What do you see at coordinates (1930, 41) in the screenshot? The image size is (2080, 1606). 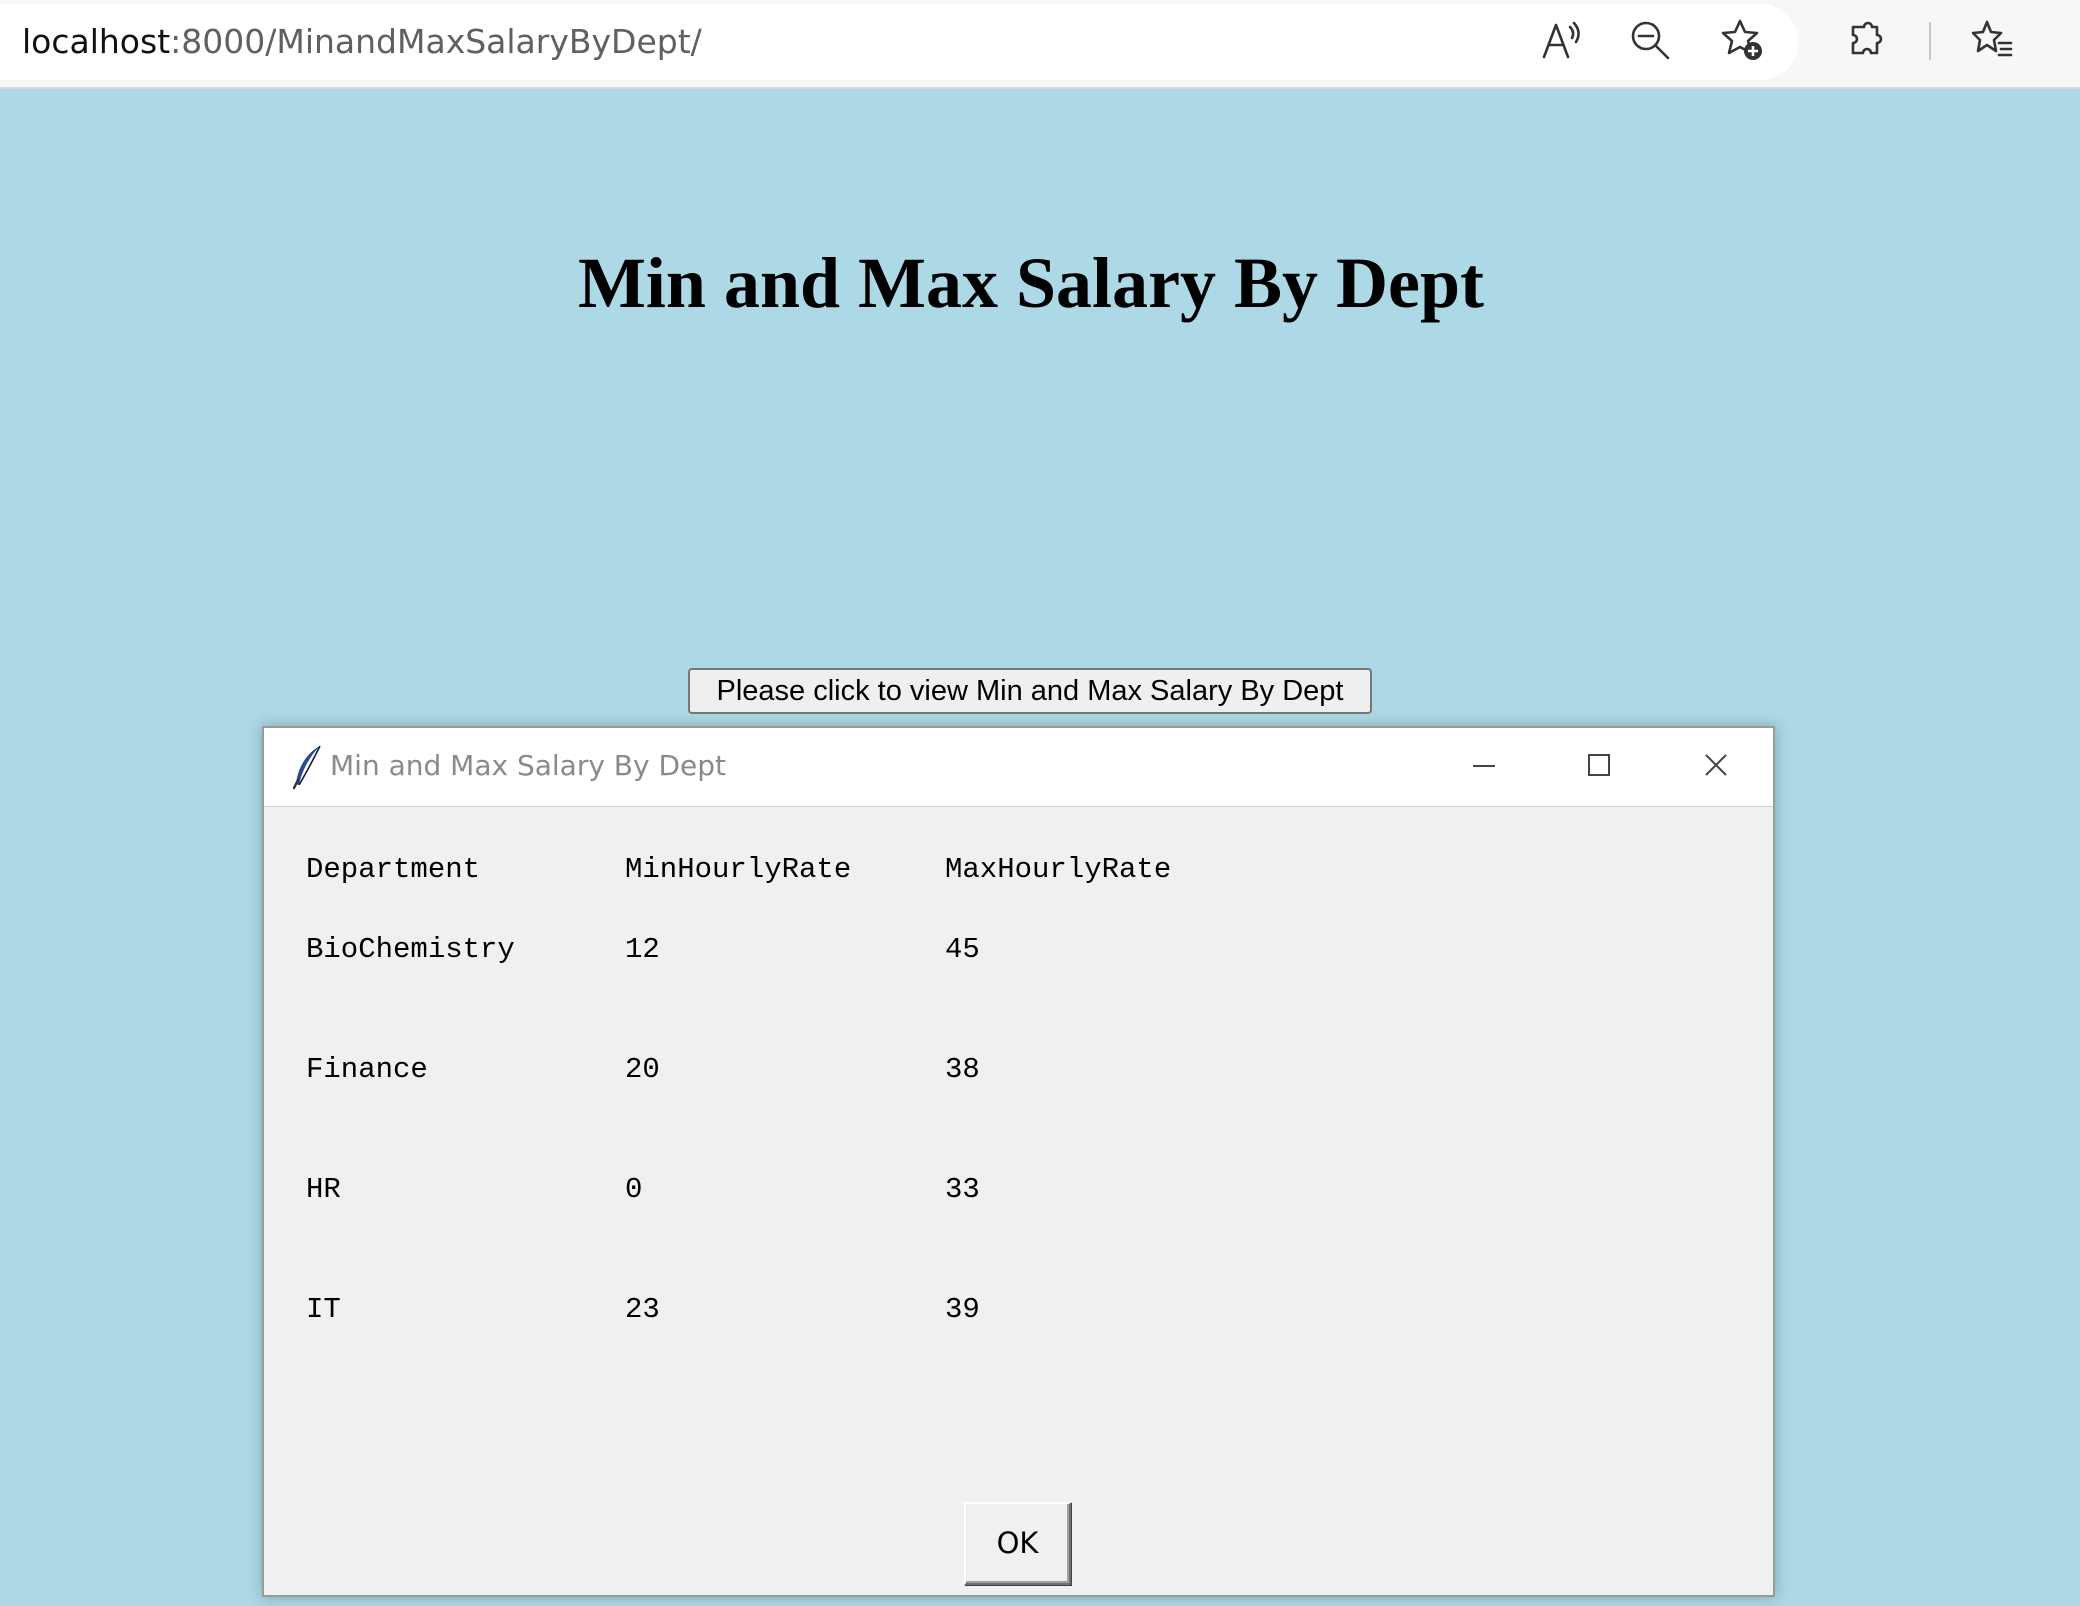 I see `toolbar-separator` at bounding box center [1930, 41].